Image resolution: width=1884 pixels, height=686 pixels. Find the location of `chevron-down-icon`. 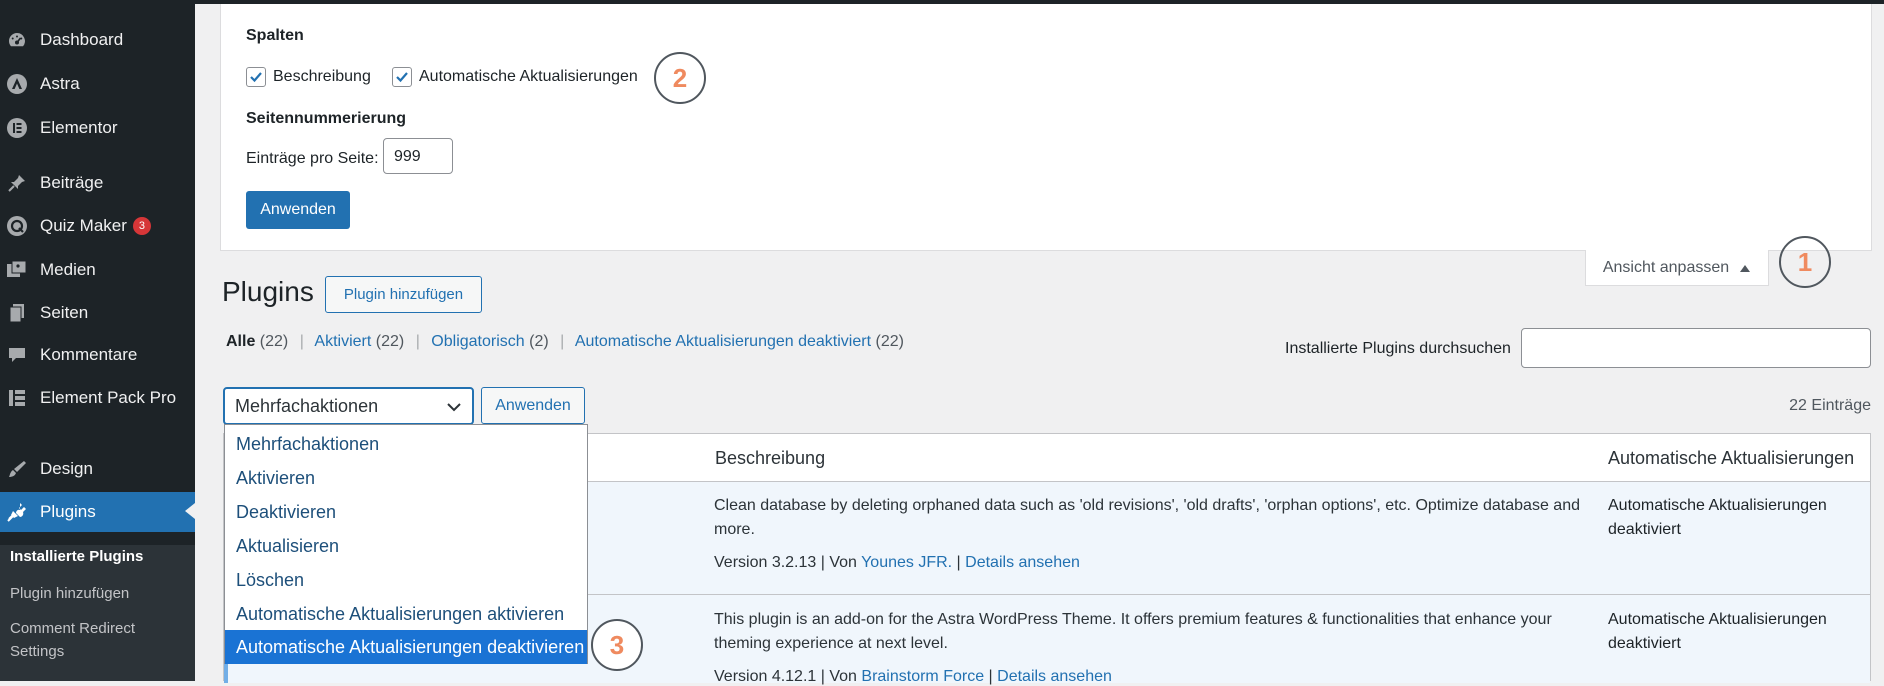

chevron-down-icon is located at coordinates (454, 407).